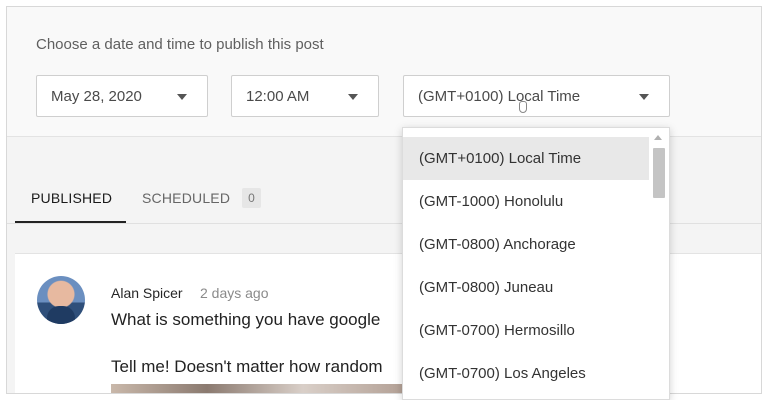 The image size is (768, 400). Describe the element at coordinates (246, 319) in the screenshot. I see `post-text-line: What is something you have google` at that location.